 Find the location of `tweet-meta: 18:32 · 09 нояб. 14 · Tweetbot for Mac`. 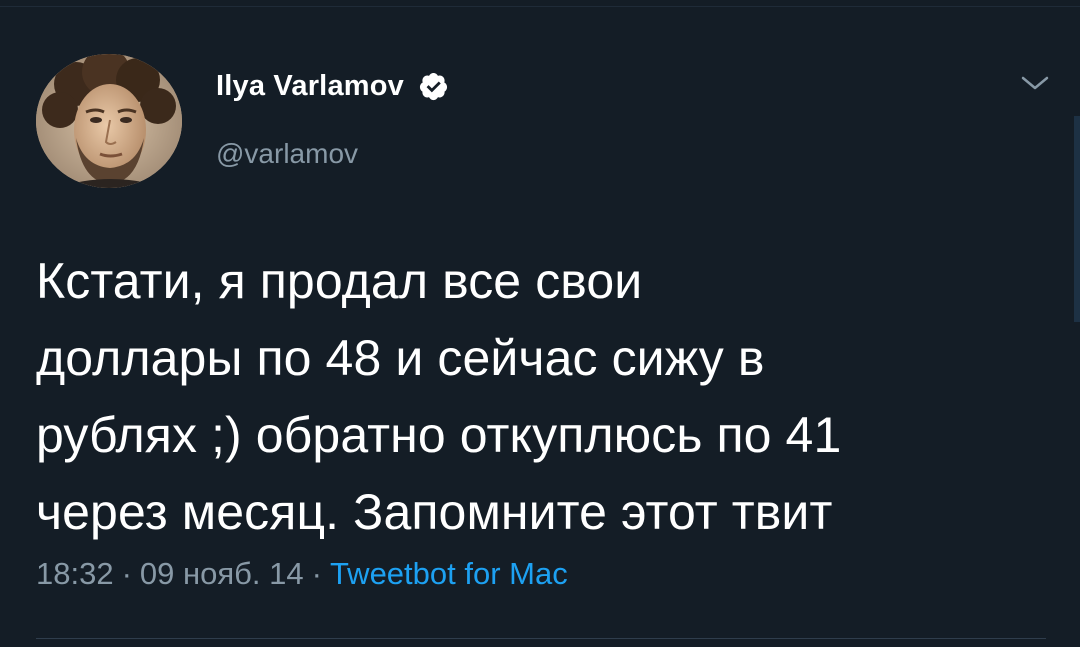

tweet-meta: 18:32 · 09 нояб. 14 · Tweetbot for Mac is located at coordinates (302, 574).